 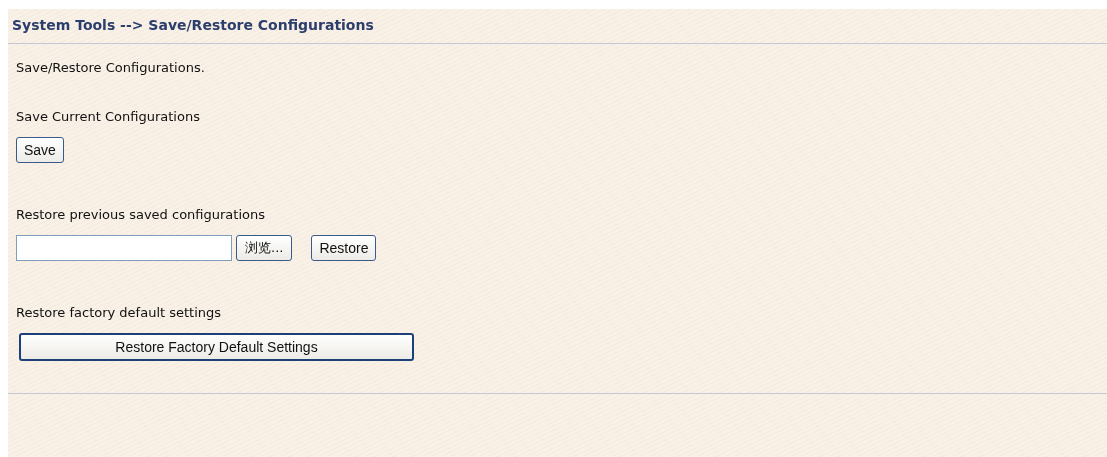 I want to click on section-label: Restore previous saved configurations, so click(x=141, y=214).